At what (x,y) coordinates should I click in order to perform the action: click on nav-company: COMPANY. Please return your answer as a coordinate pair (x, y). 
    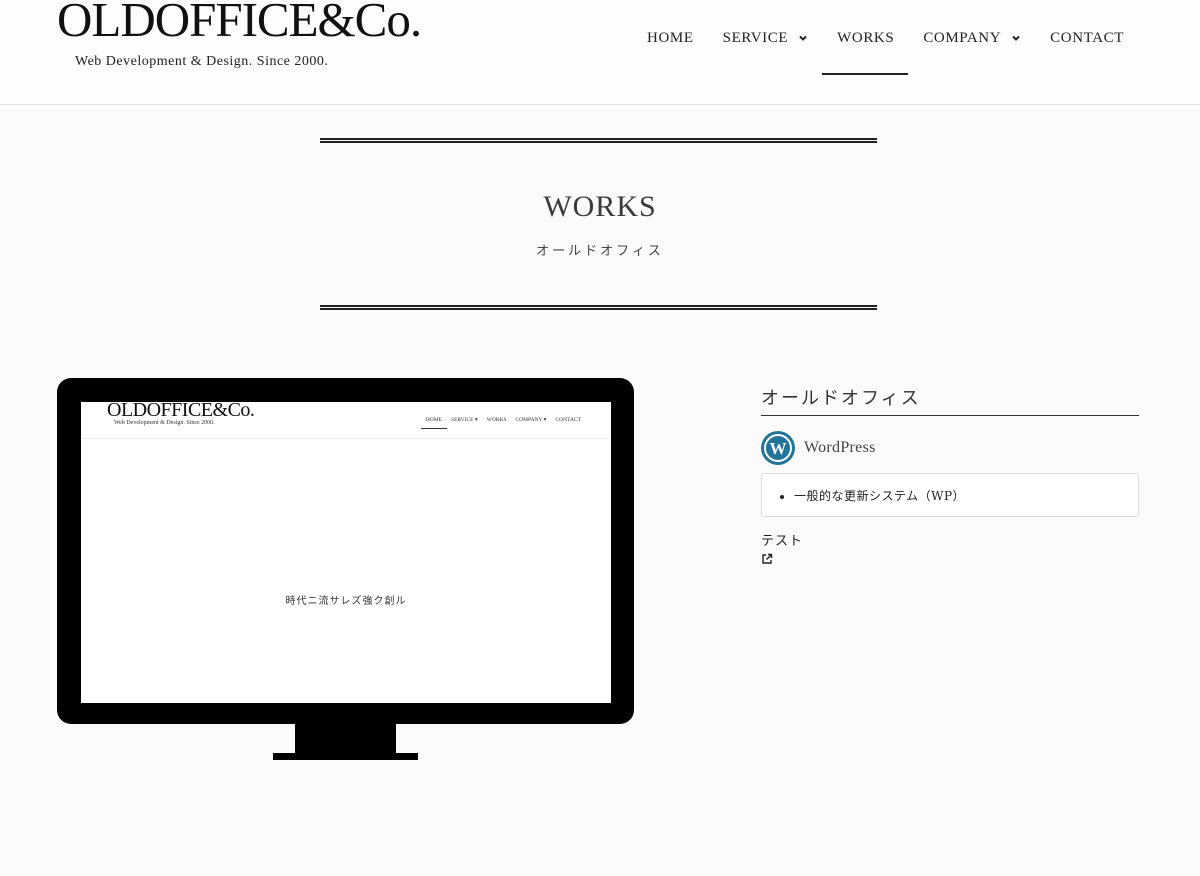
    Looking at the image, I should click on (971, 38).